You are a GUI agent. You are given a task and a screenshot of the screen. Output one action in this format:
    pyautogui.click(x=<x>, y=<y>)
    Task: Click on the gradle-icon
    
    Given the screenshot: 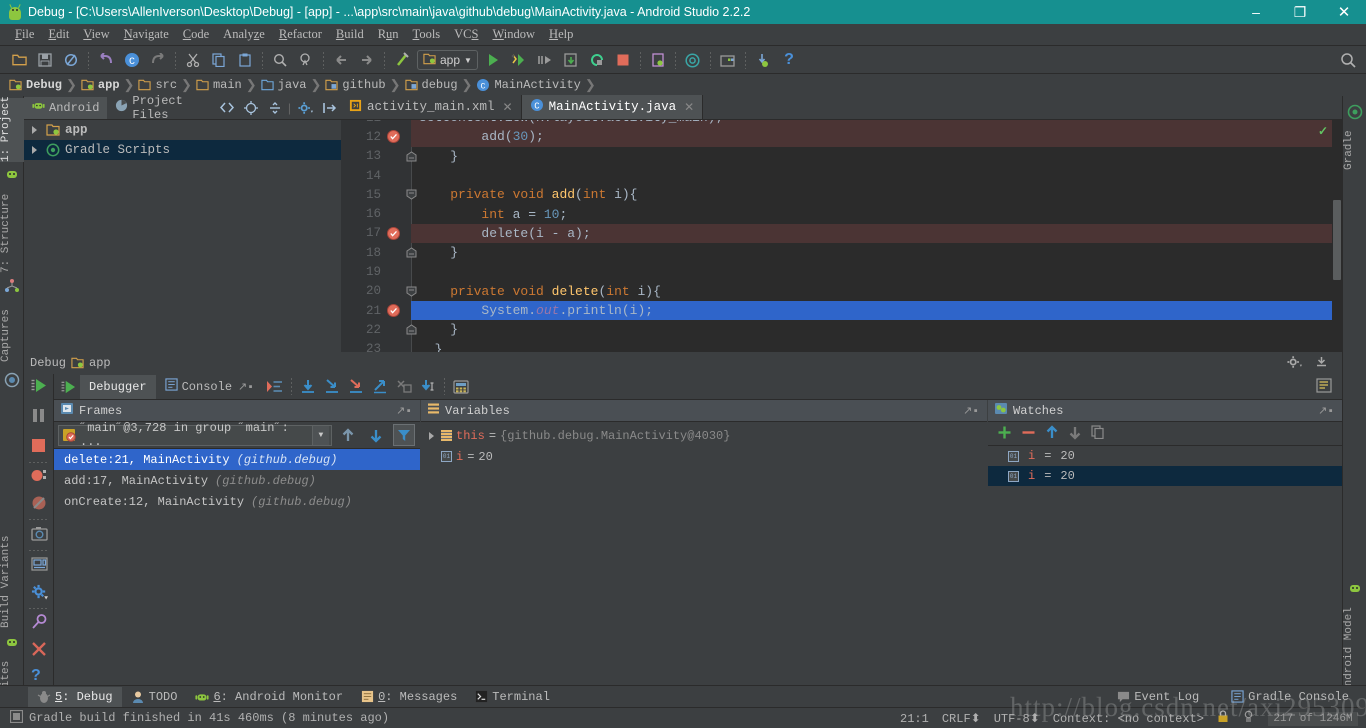 What is the action you would take?
    pyautogui.click(x=1355, y=112)
    